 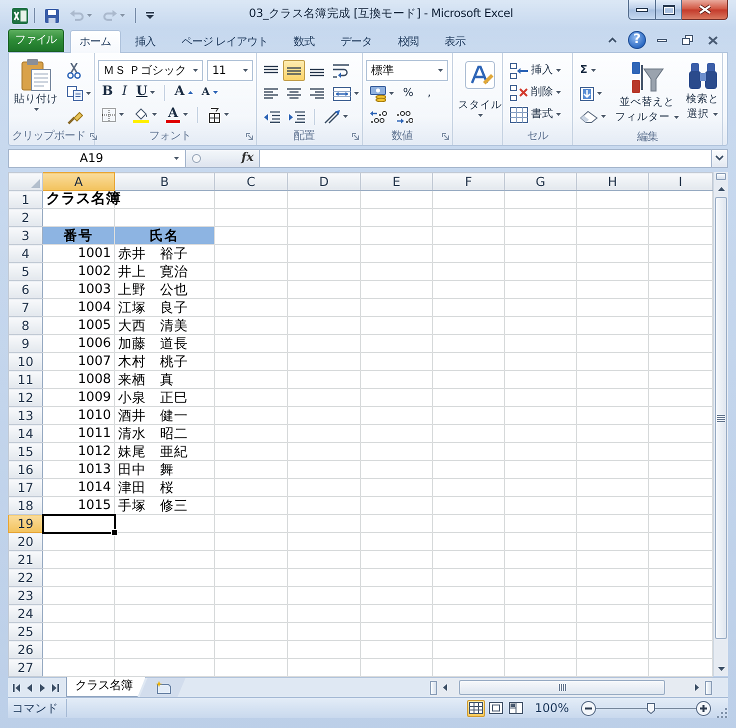 I want to click on autosum-button: Σ, so click(x=593, y=70).